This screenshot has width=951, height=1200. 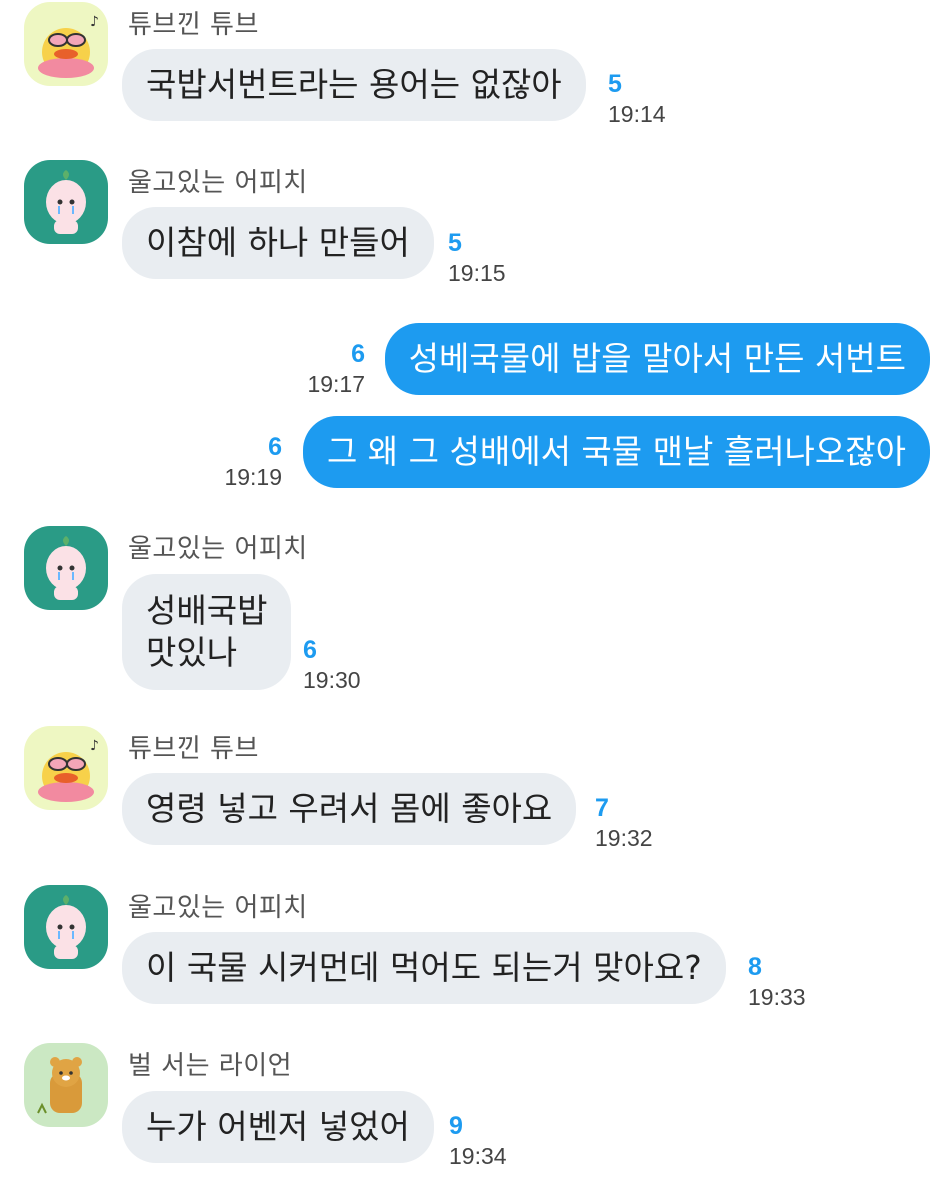 What do you see at coordinates (253, 477) in the screenshot?
I see `message-time: 19:19` at bounding box center [253, 477].